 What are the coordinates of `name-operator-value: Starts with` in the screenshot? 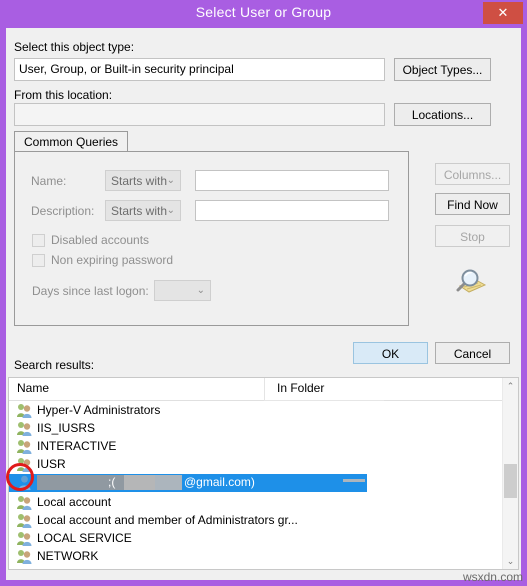 It's located at (139, 181).